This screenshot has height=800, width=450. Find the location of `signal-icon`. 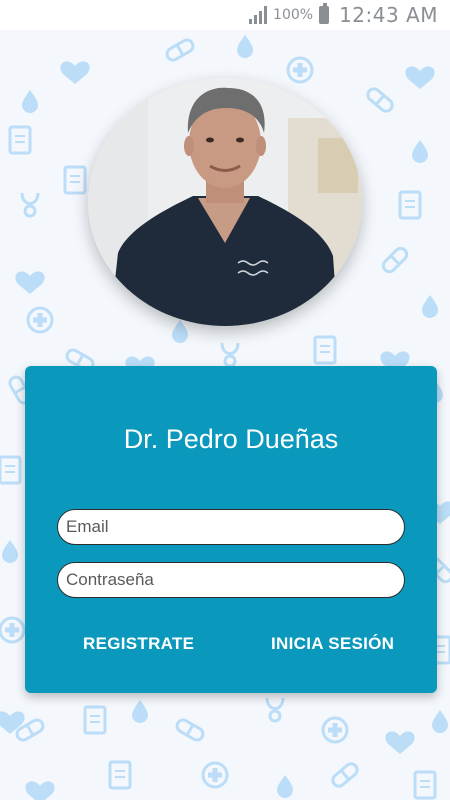

signal-icon is located at coordinates (258, 15).